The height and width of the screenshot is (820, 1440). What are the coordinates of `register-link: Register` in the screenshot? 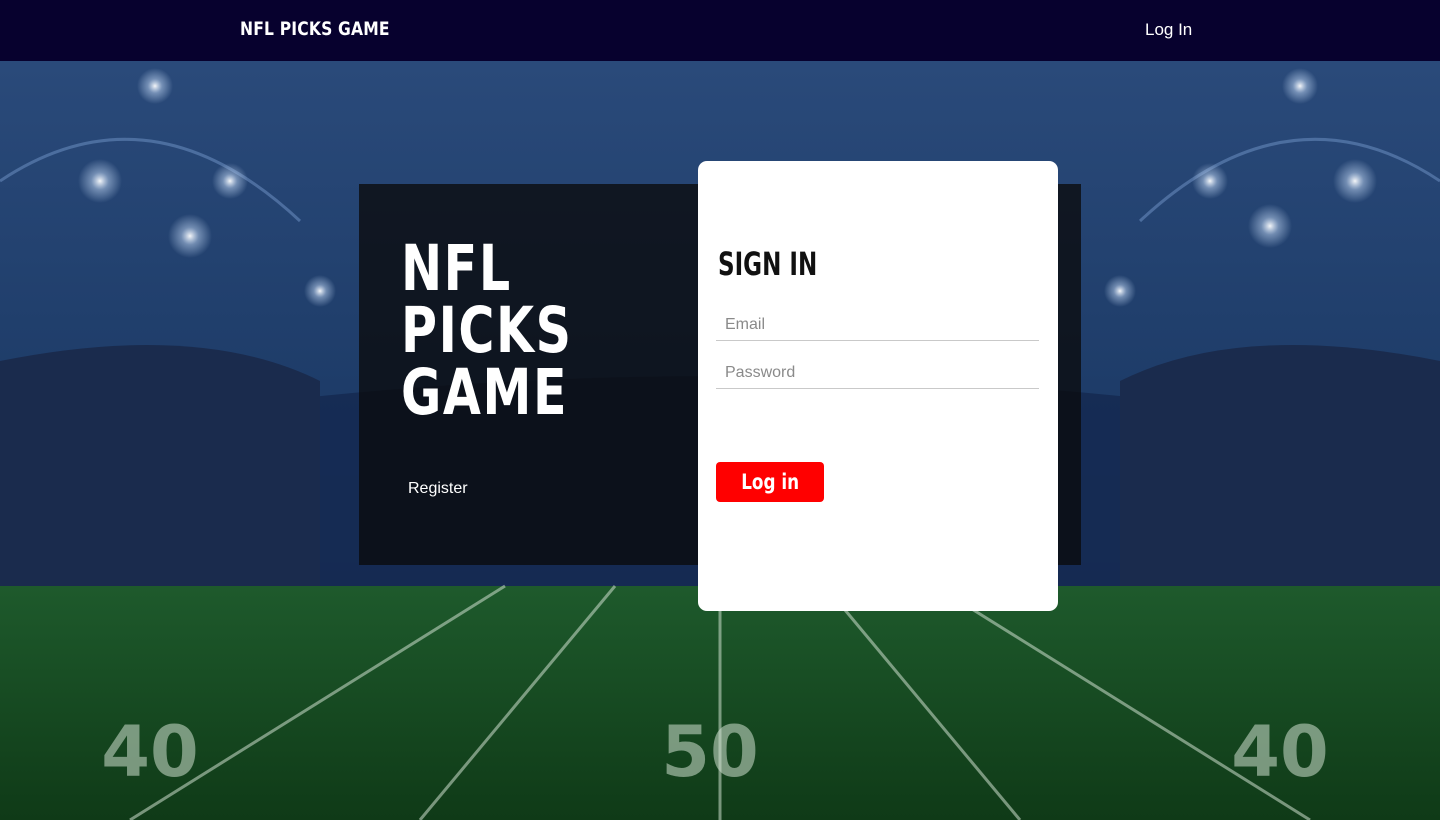 It's located at (438, 489).